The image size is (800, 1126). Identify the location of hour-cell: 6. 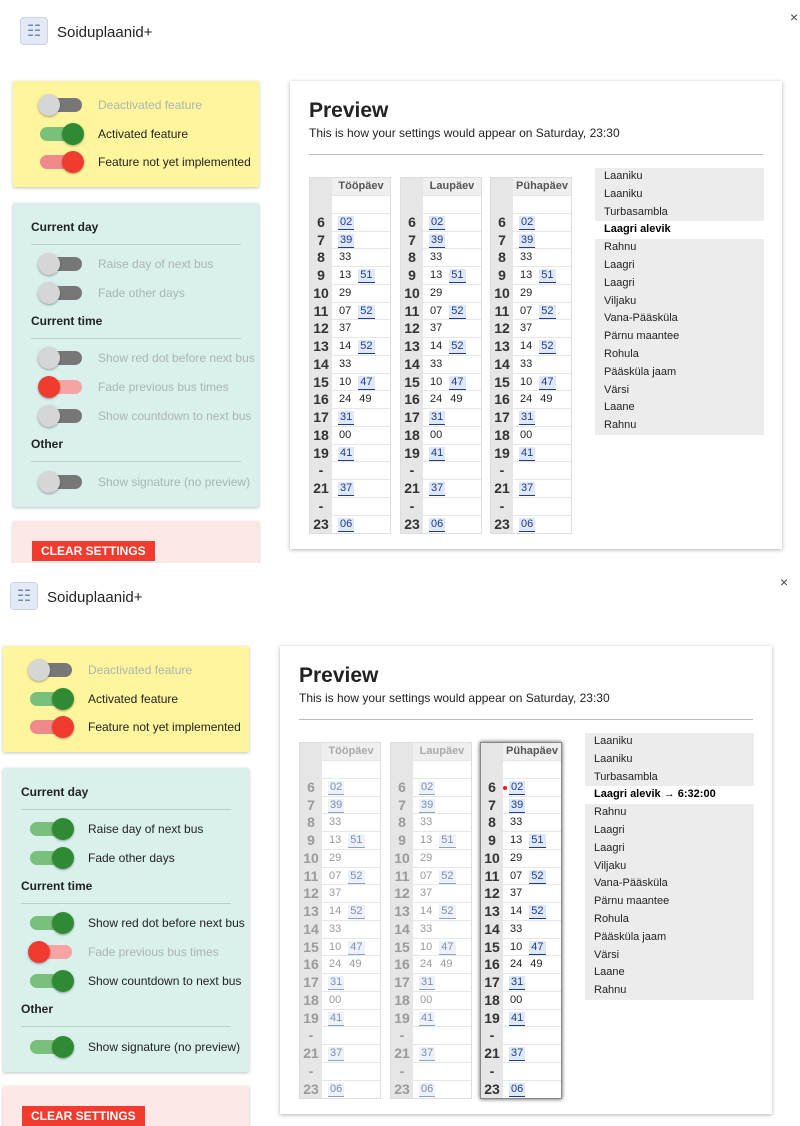
(321, 222).